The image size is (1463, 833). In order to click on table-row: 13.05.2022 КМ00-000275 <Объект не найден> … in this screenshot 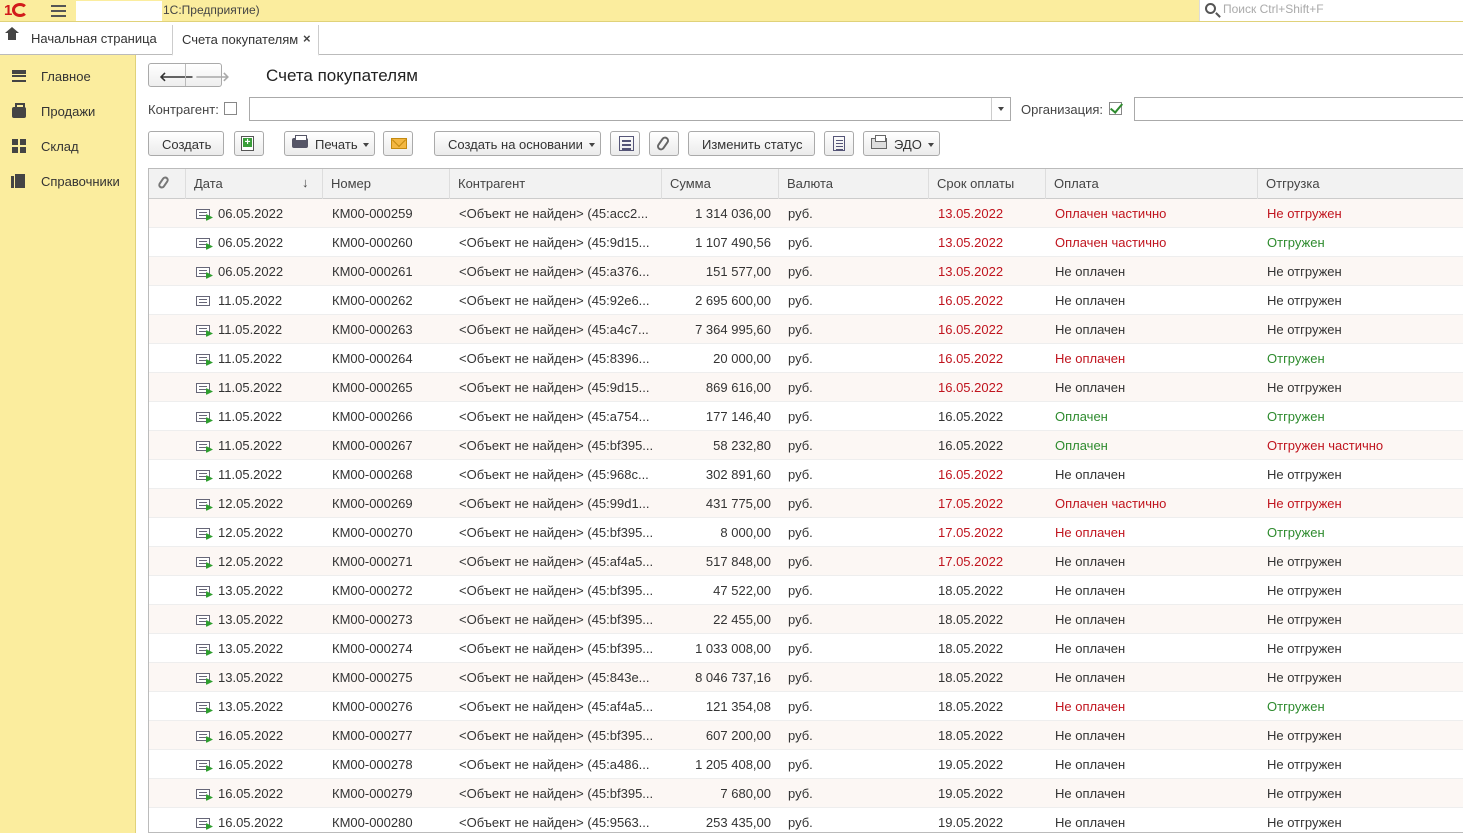, I will do `click(806, 677)`.